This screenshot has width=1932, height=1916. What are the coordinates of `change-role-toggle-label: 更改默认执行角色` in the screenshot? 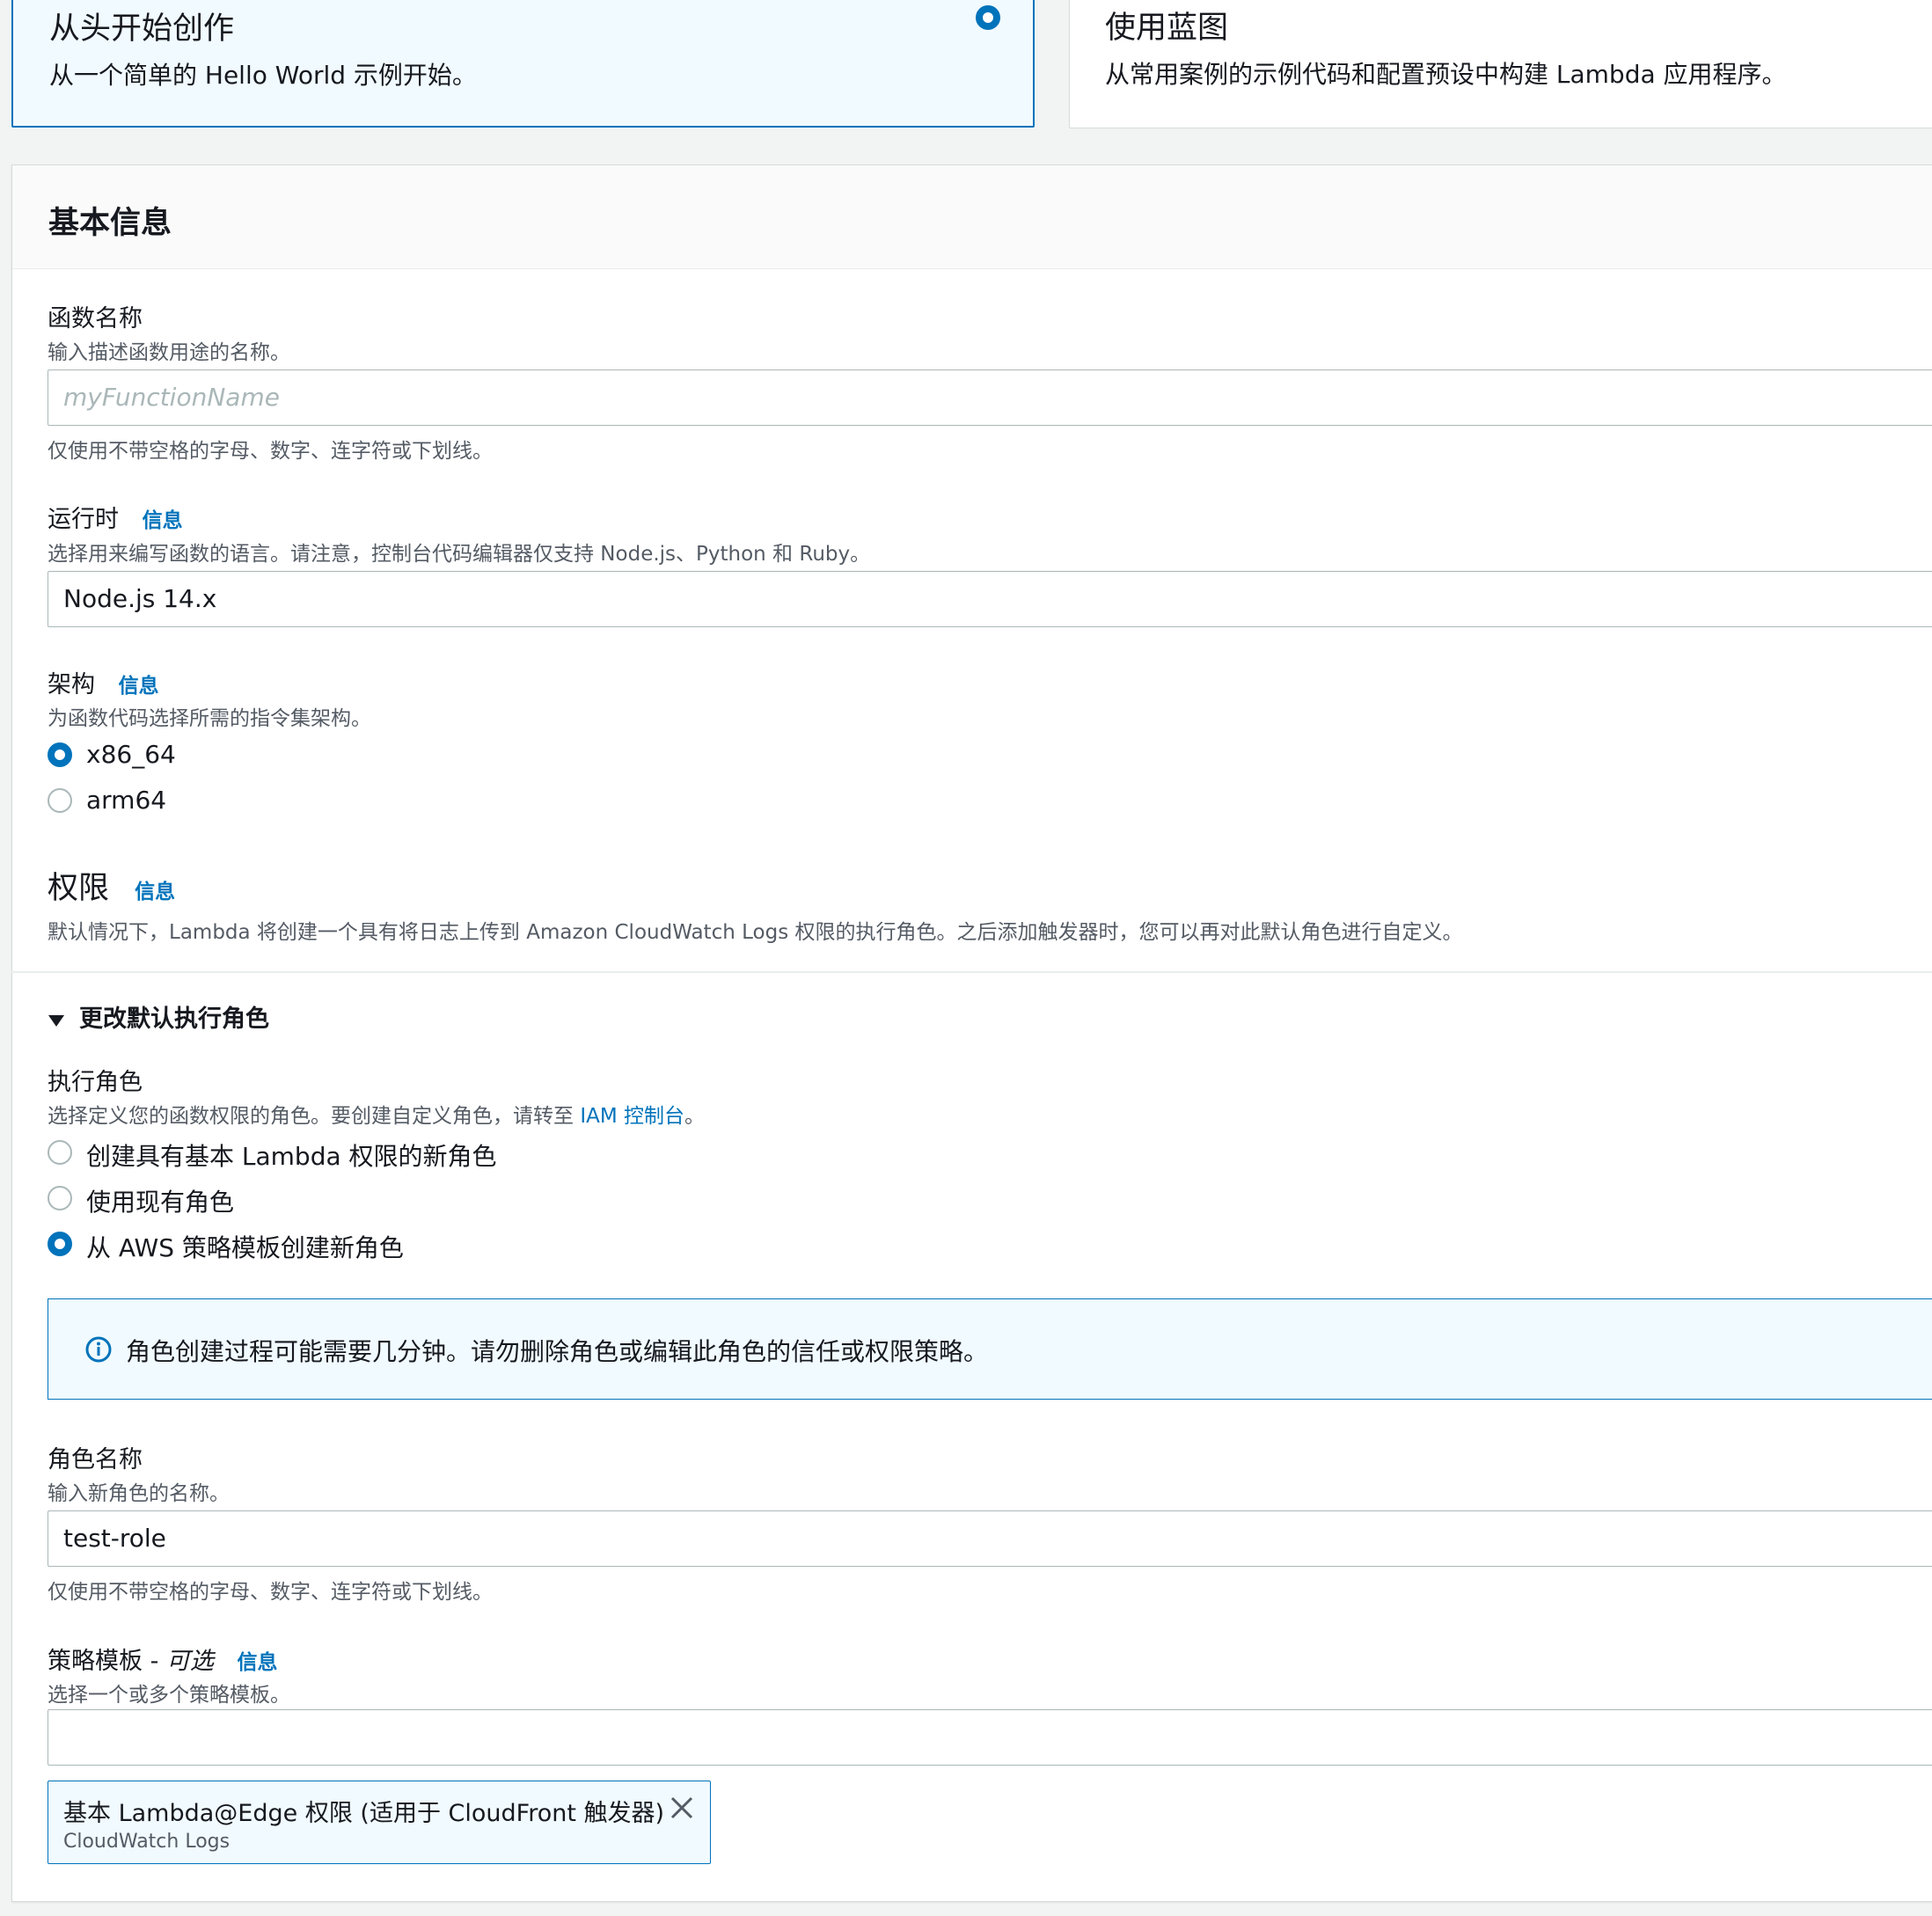 It's located at (174, 1020).